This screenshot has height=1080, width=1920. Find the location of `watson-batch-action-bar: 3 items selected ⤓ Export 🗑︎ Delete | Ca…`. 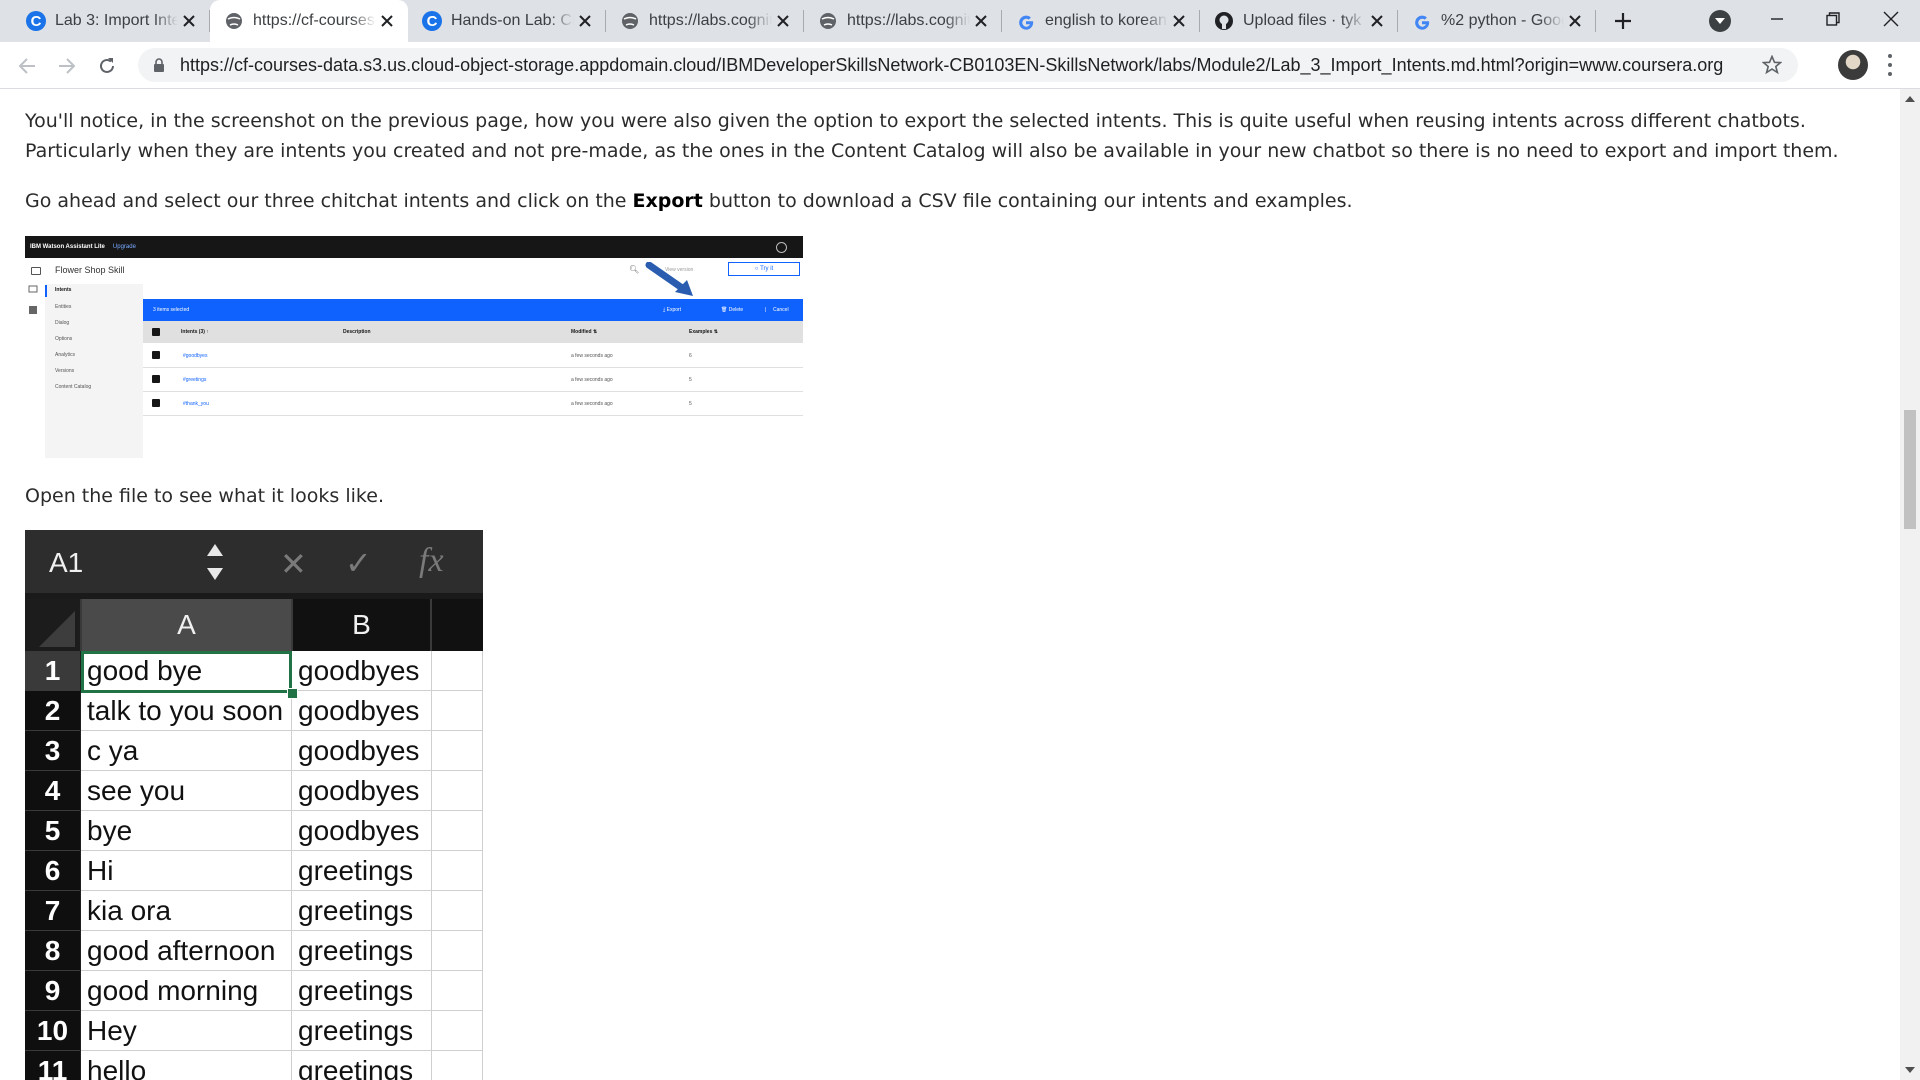

watson-batch-action-bar: 3 items selected ⤓ Export 🗑︎ Delete | Ca… is located at coordinates (473, 310).